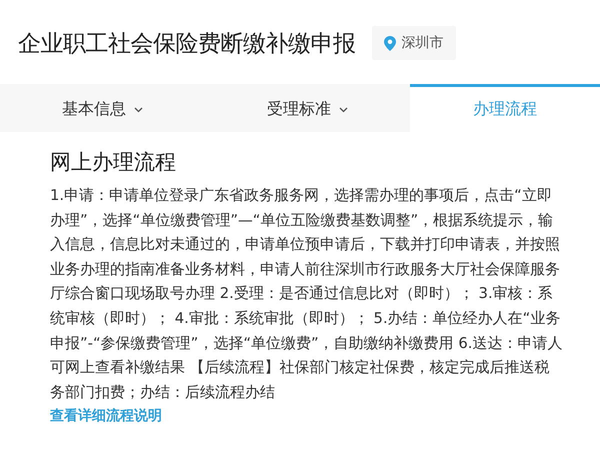 The width and height of the screenshot is (600, 449). What do you see at coordinates (187, 44) in the screenshot?
I see `page-title: 企业职工社会保险费断缴补缴申报` at bounding box center [187, 44].